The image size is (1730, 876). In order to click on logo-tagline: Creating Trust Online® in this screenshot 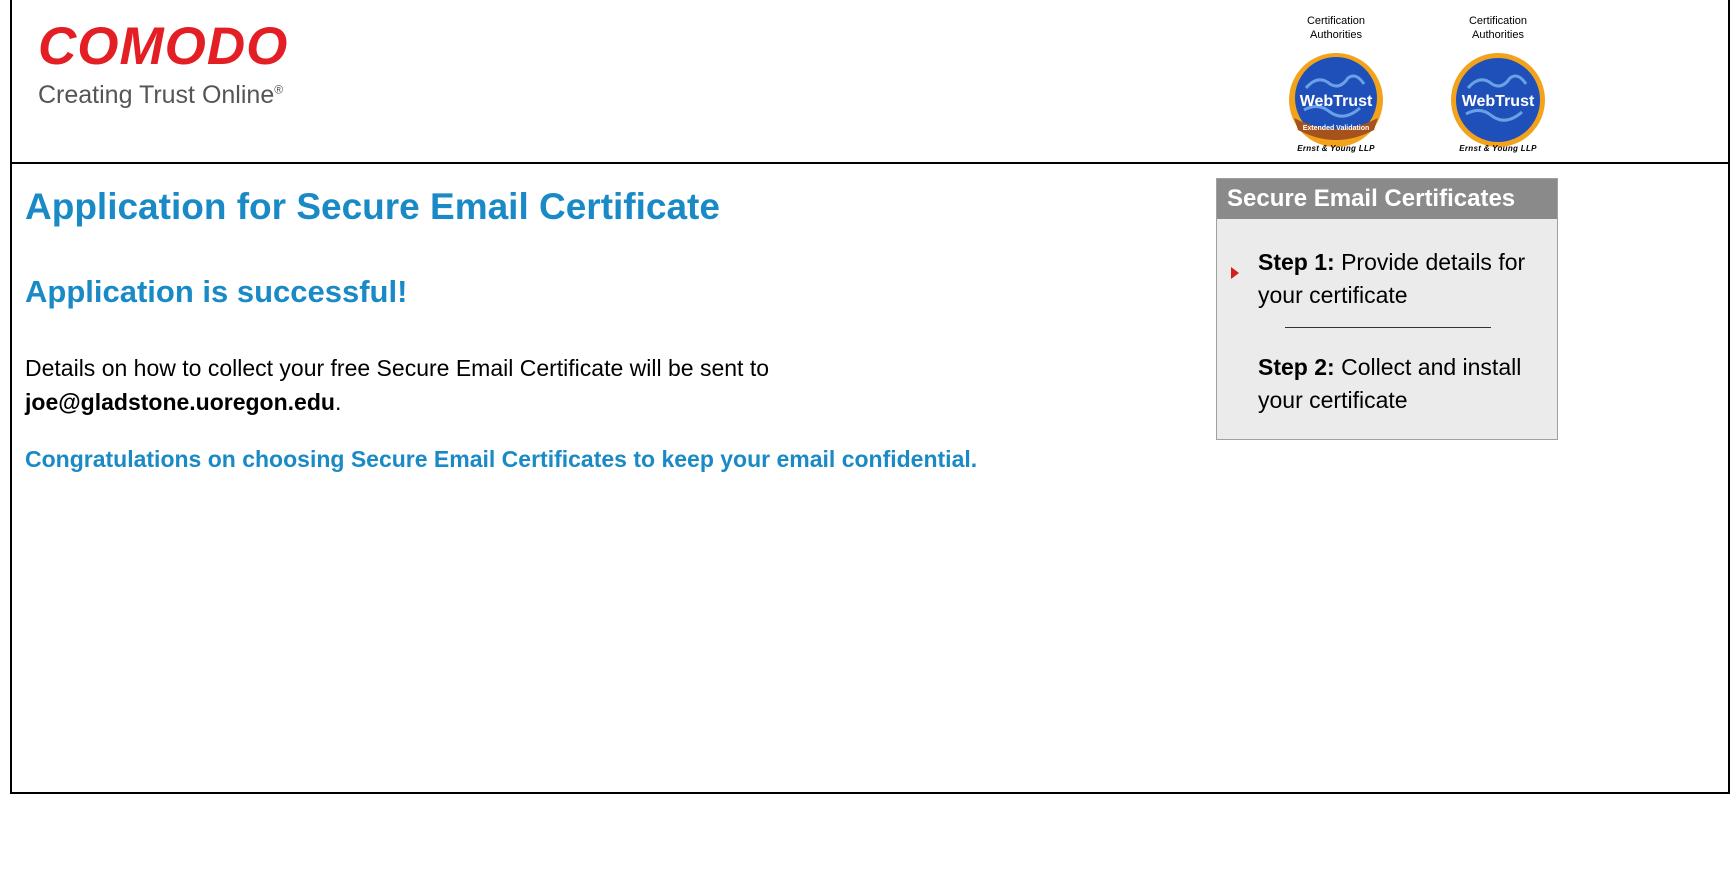, I will do `click(160, 95)`.